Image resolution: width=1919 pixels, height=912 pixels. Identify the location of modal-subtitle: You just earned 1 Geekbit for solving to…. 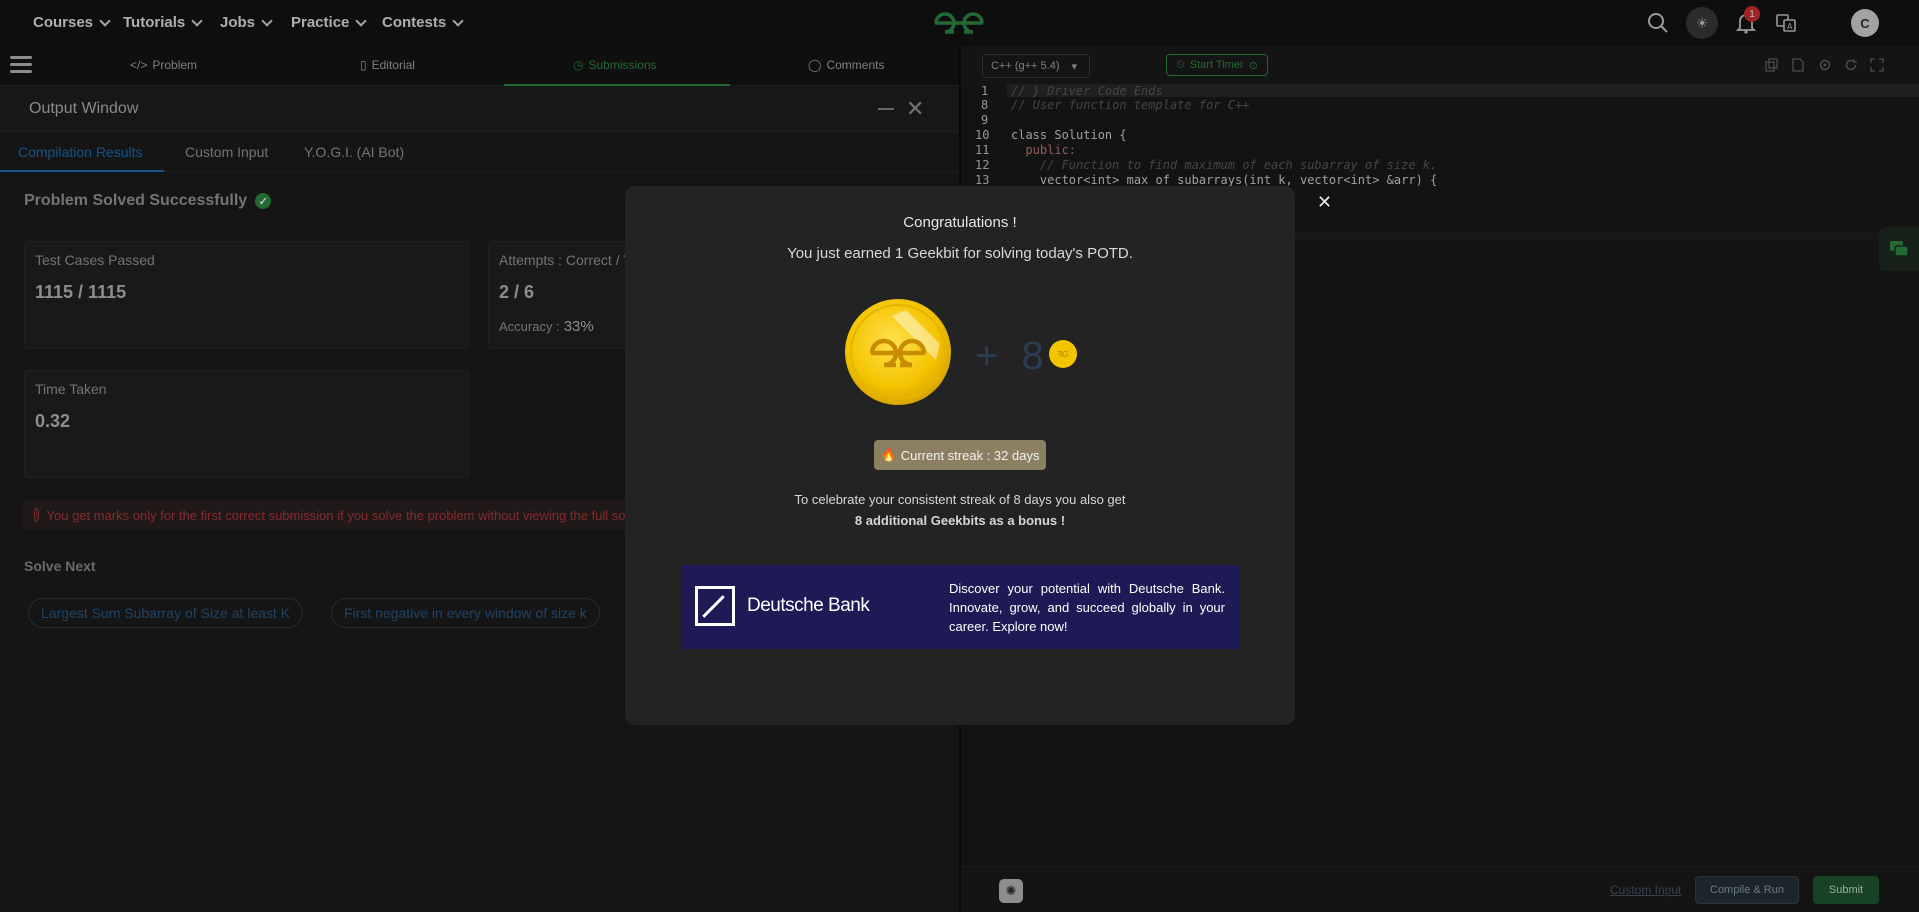
(960, 253).